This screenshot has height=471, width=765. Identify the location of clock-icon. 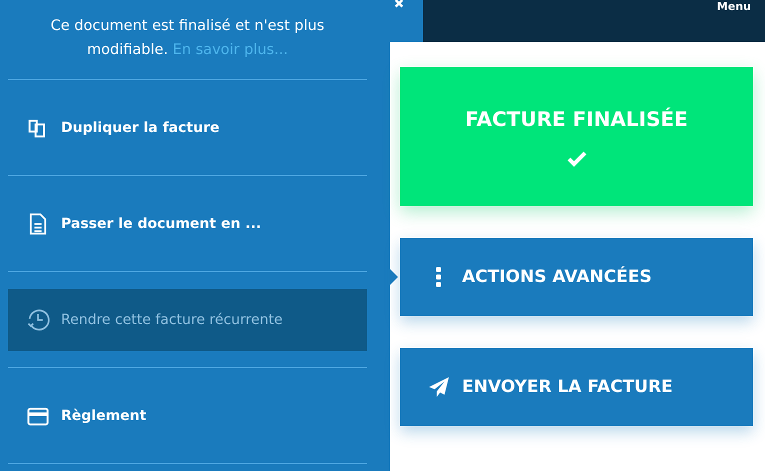
(38, 320).